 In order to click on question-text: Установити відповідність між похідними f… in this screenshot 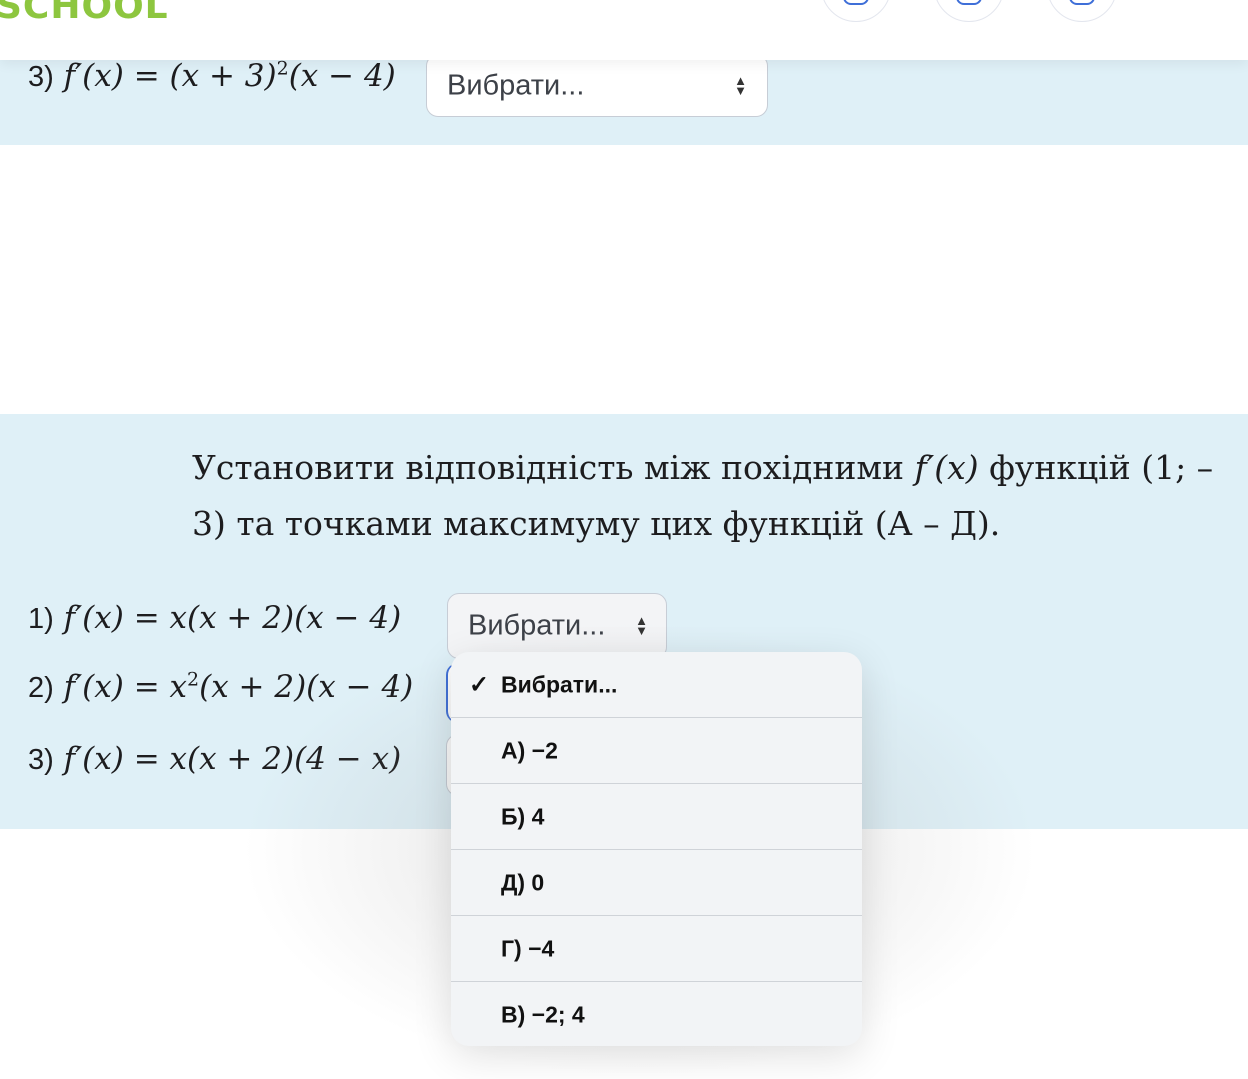, I will do `click(703, 495)`.